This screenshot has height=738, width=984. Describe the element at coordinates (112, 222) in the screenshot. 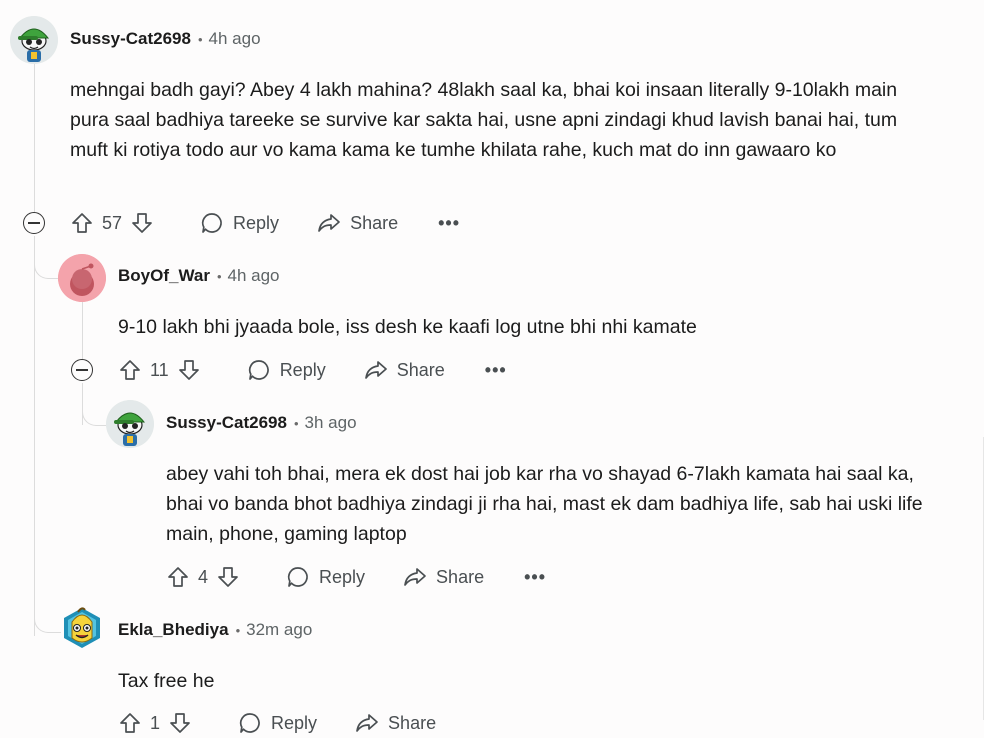

I see `vote-count: 57` at that location.